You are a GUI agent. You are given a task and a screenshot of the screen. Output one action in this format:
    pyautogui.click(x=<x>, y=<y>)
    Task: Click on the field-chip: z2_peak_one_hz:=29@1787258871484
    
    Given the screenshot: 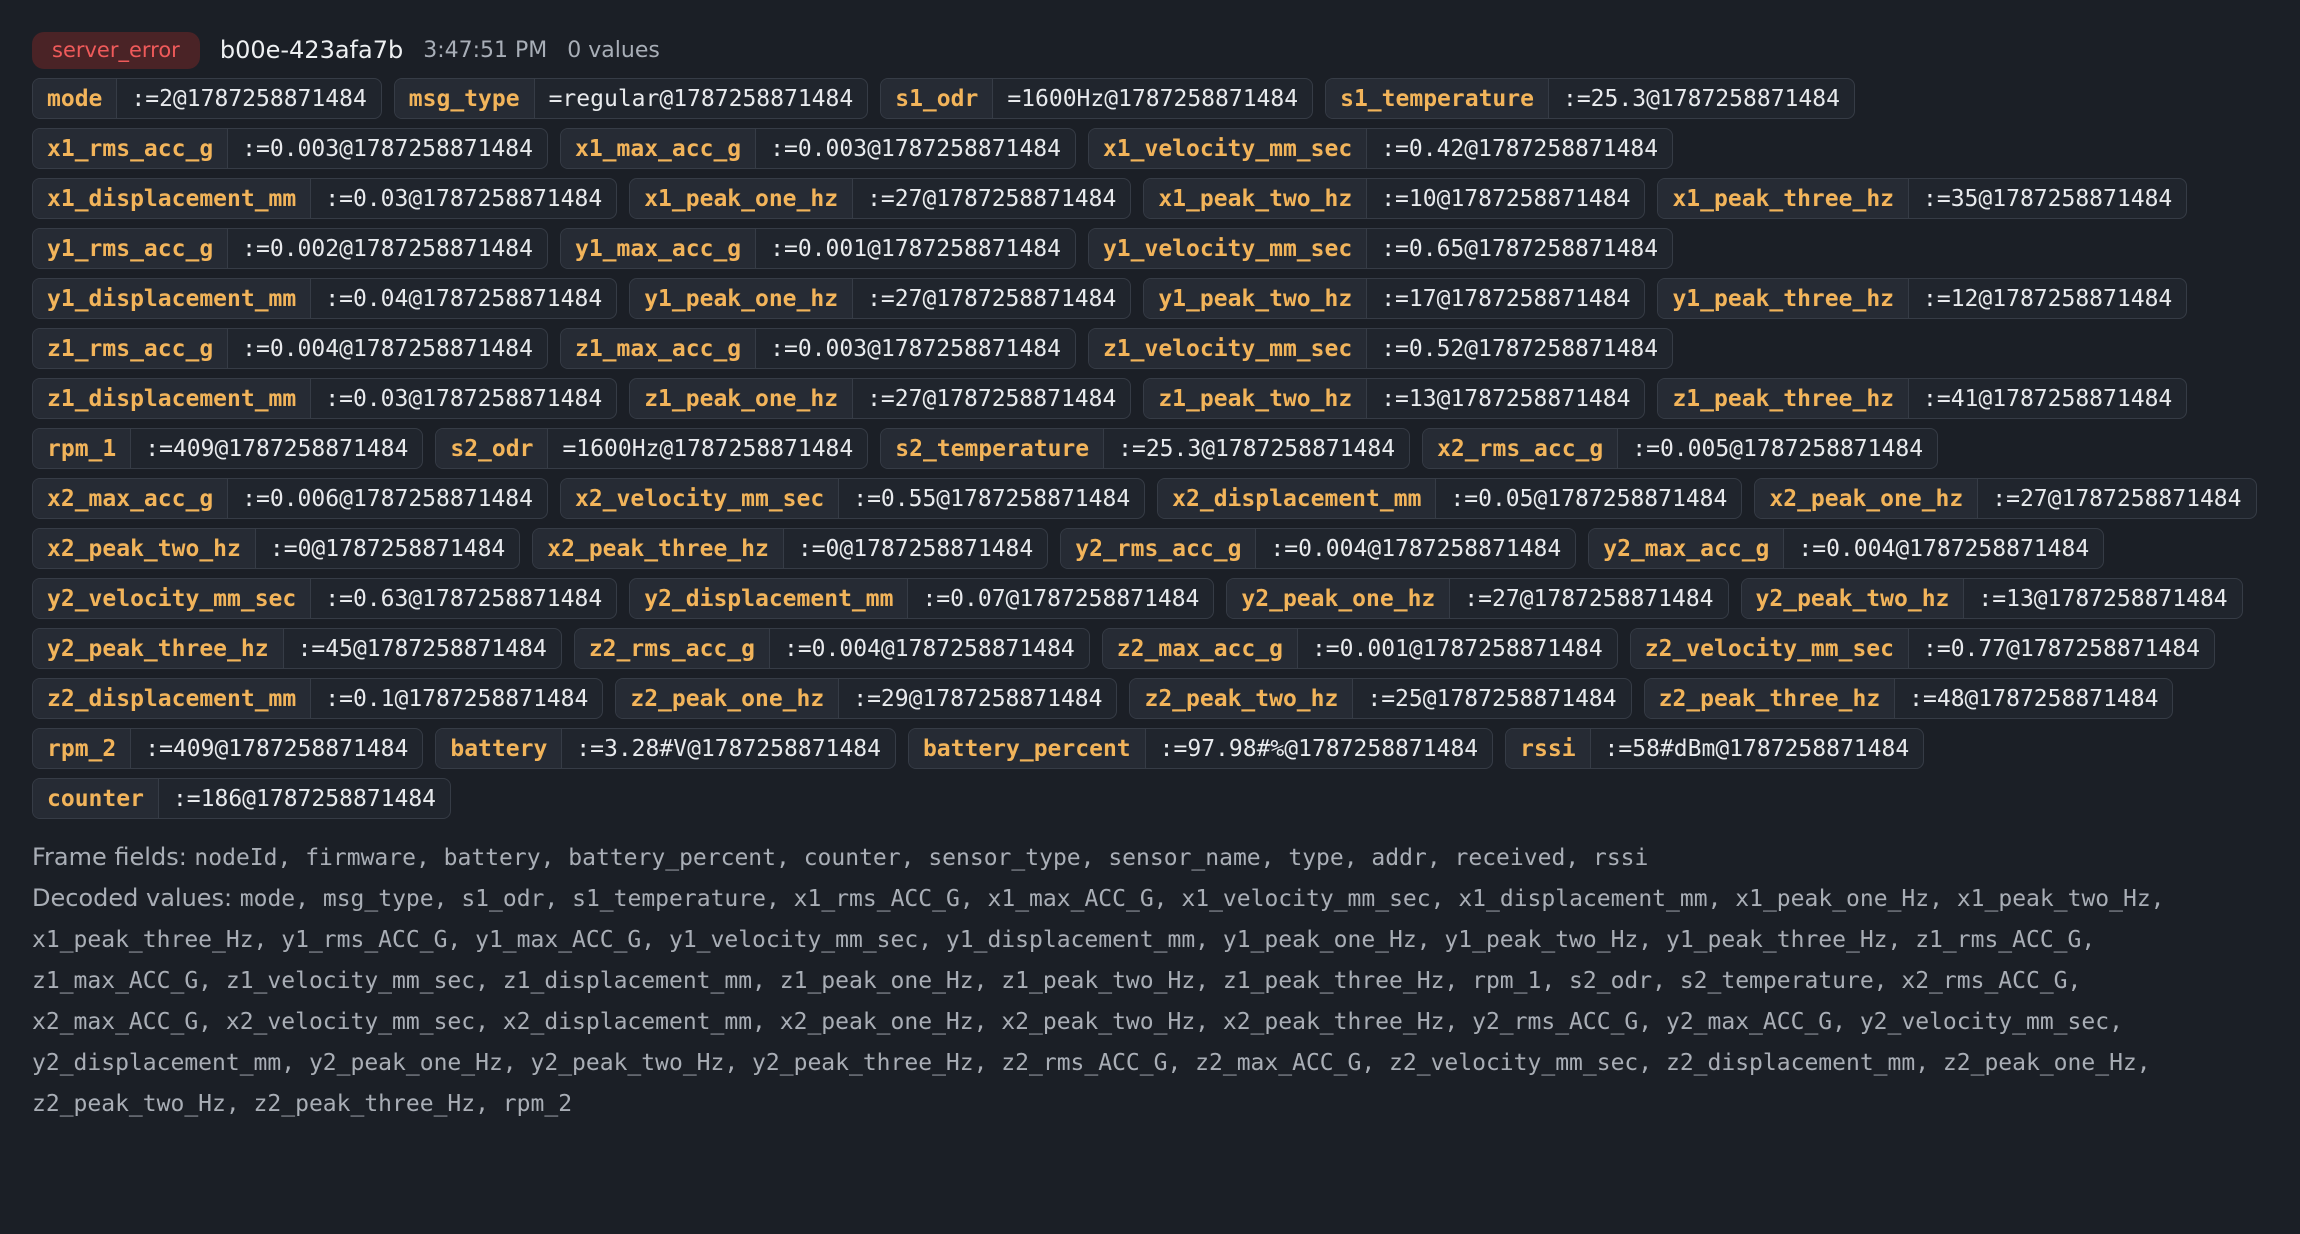 What is the action you would take?
    pyautogui.click(x=866, y=698)
    